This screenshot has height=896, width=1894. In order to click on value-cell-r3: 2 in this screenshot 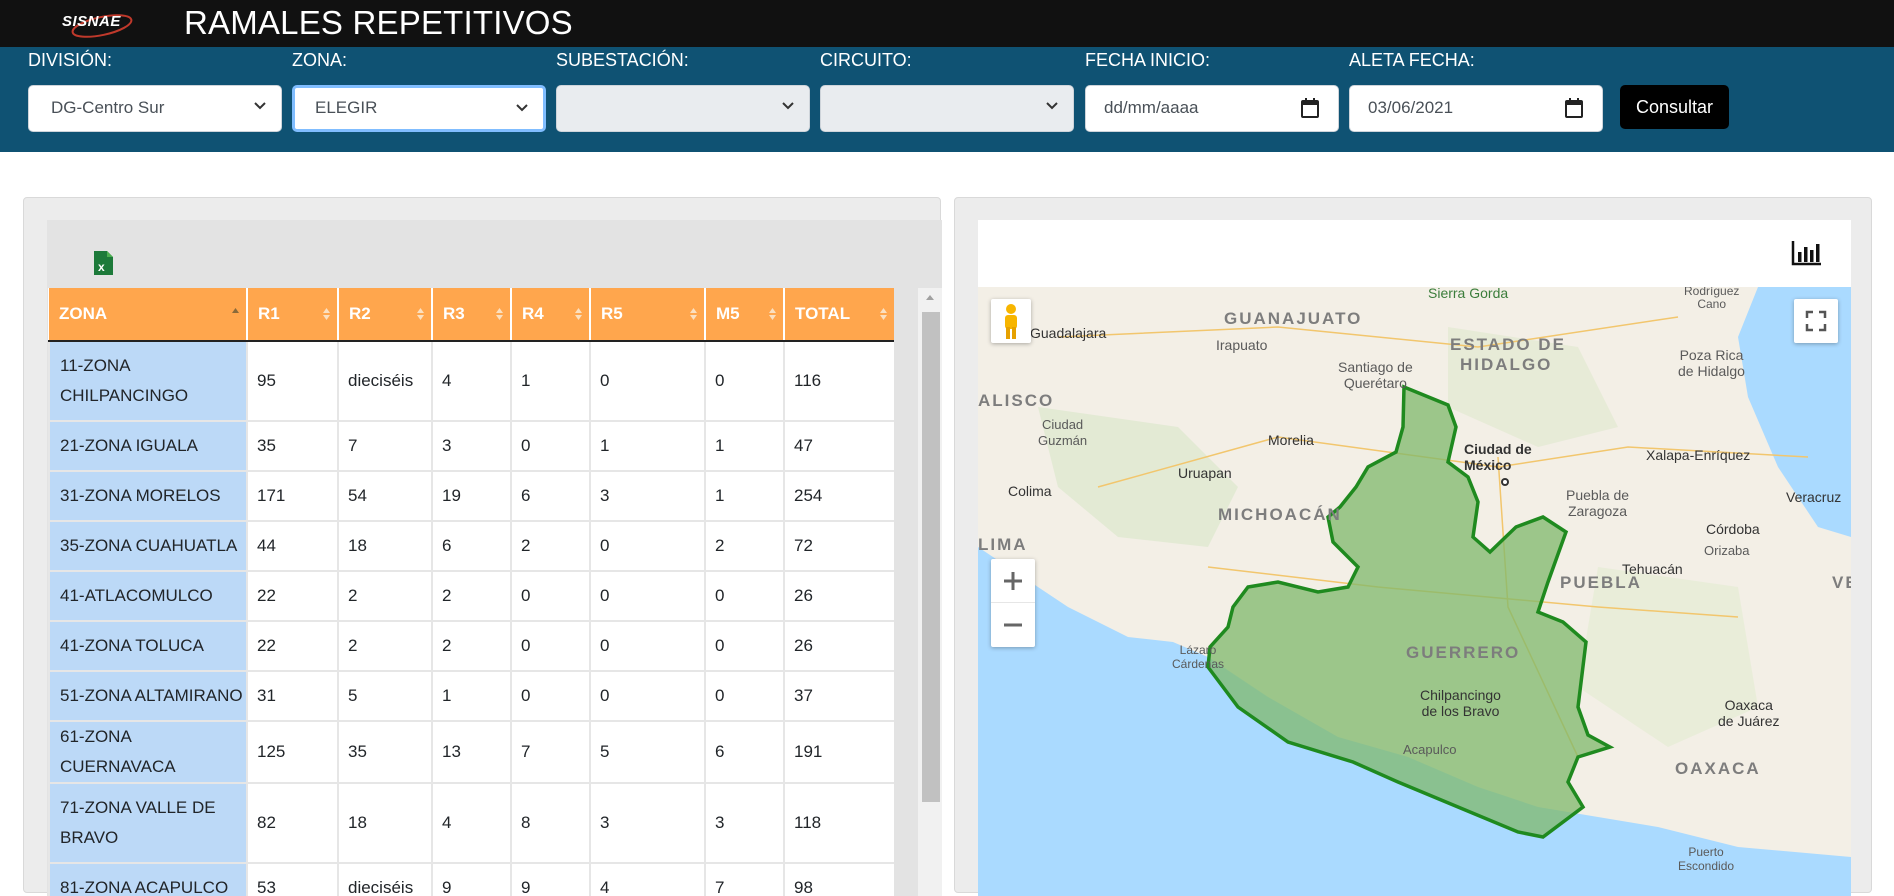, I will do `click(471, 596)`.